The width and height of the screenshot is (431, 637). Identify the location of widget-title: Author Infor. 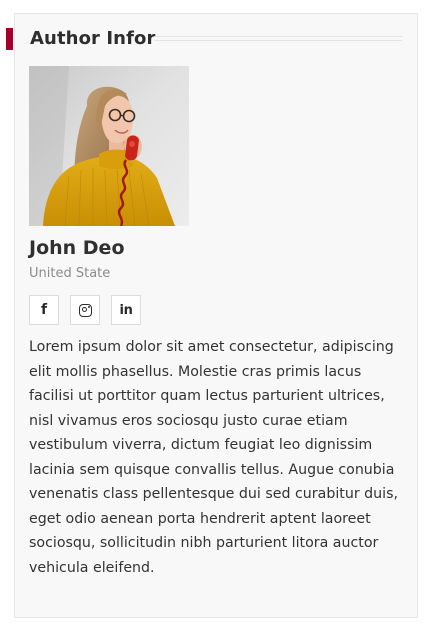
(93, 38).